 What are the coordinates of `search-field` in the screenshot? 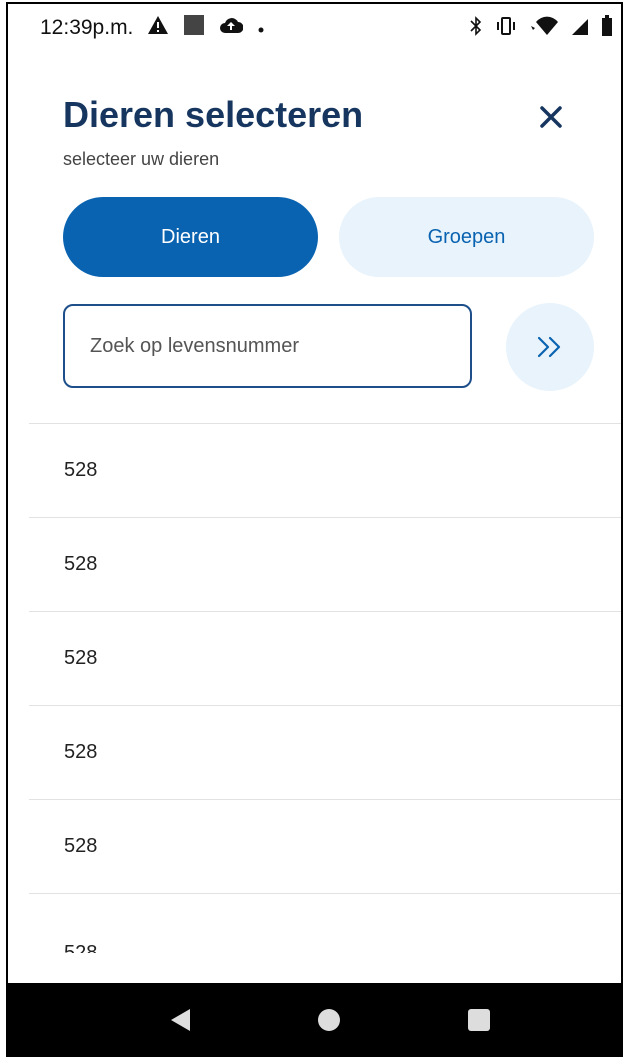 It's located at (267, 346).